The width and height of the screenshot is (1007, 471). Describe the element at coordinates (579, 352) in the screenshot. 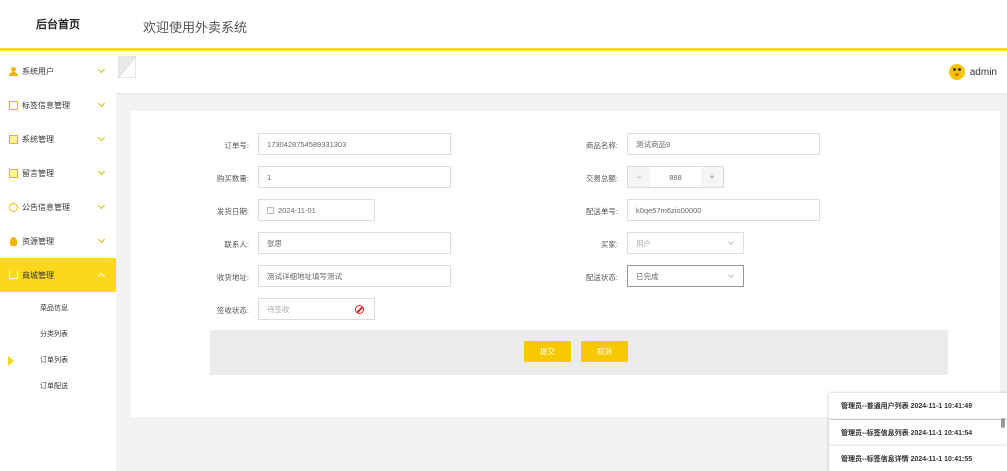

I see `form-actions: 提交 取消` at that location.